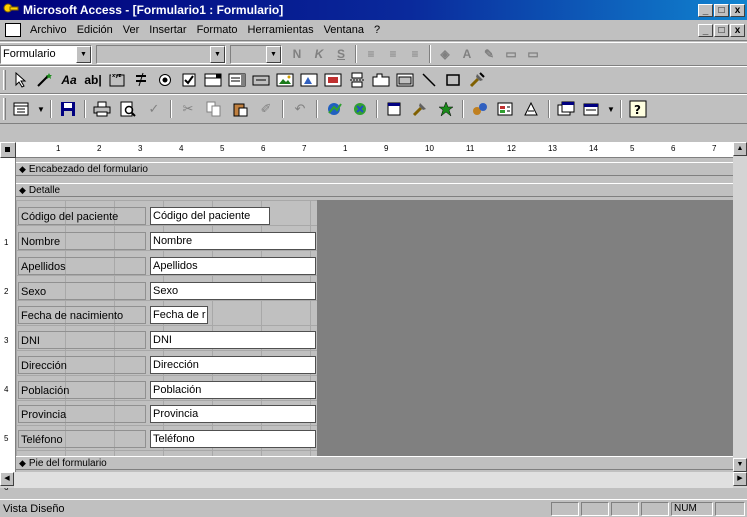  What do you see at coordinates (511, 54) in the screenshot?
I see `line-width-icon: ▭` at bounding box center [511, 54].